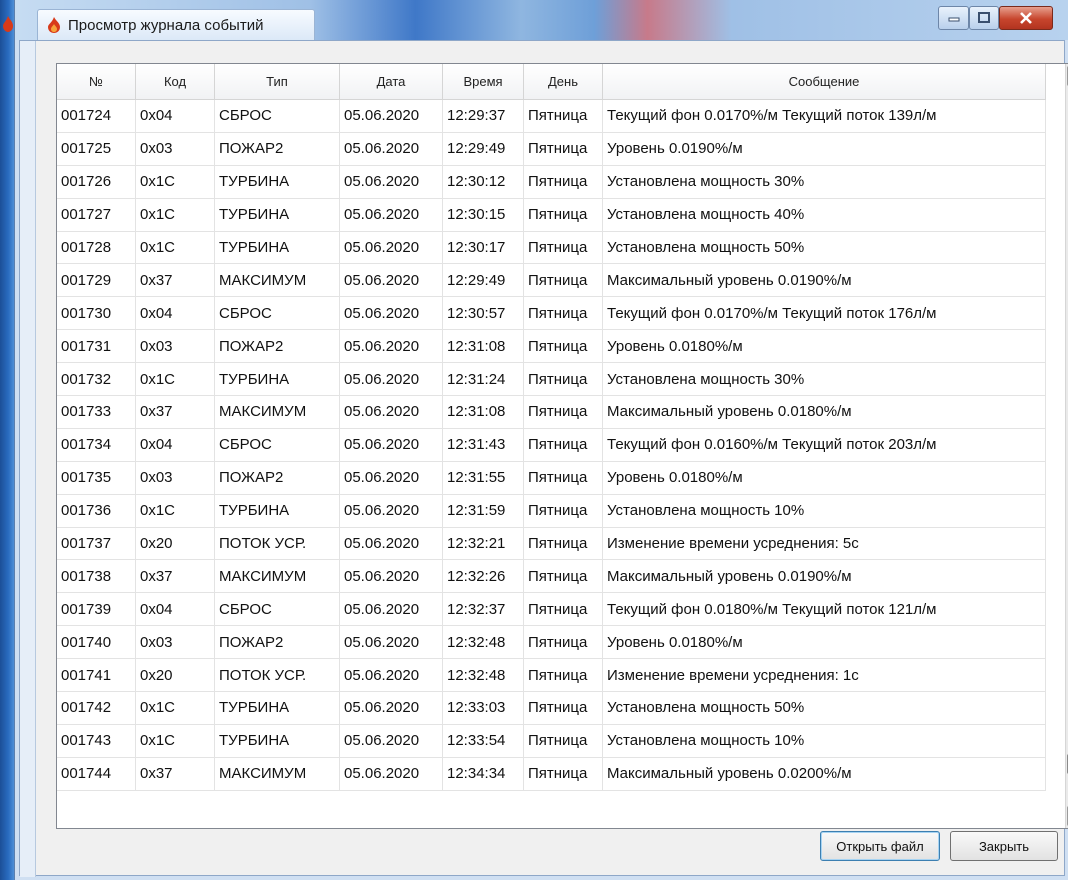 The height and width of the screenshot is (880, 1068). I want to click on cell-message: Уровень 0.0190%/м, so click(824, 149).